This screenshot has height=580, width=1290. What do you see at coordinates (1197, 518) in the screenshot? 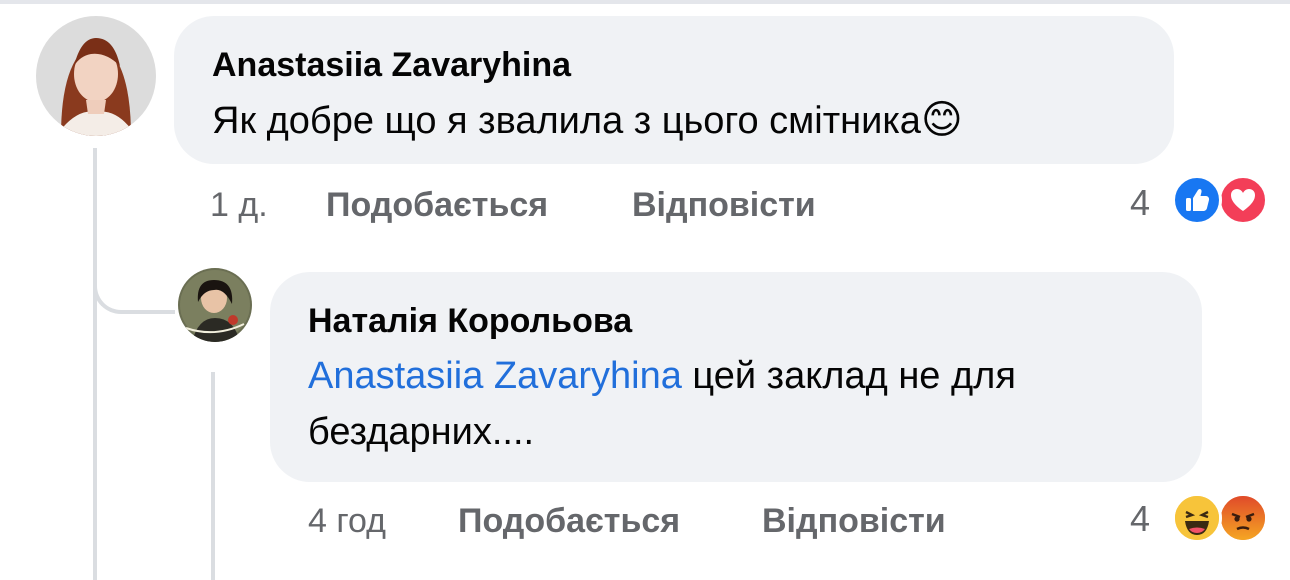
I see `haha-icon` at bounding box center [1197, 518].